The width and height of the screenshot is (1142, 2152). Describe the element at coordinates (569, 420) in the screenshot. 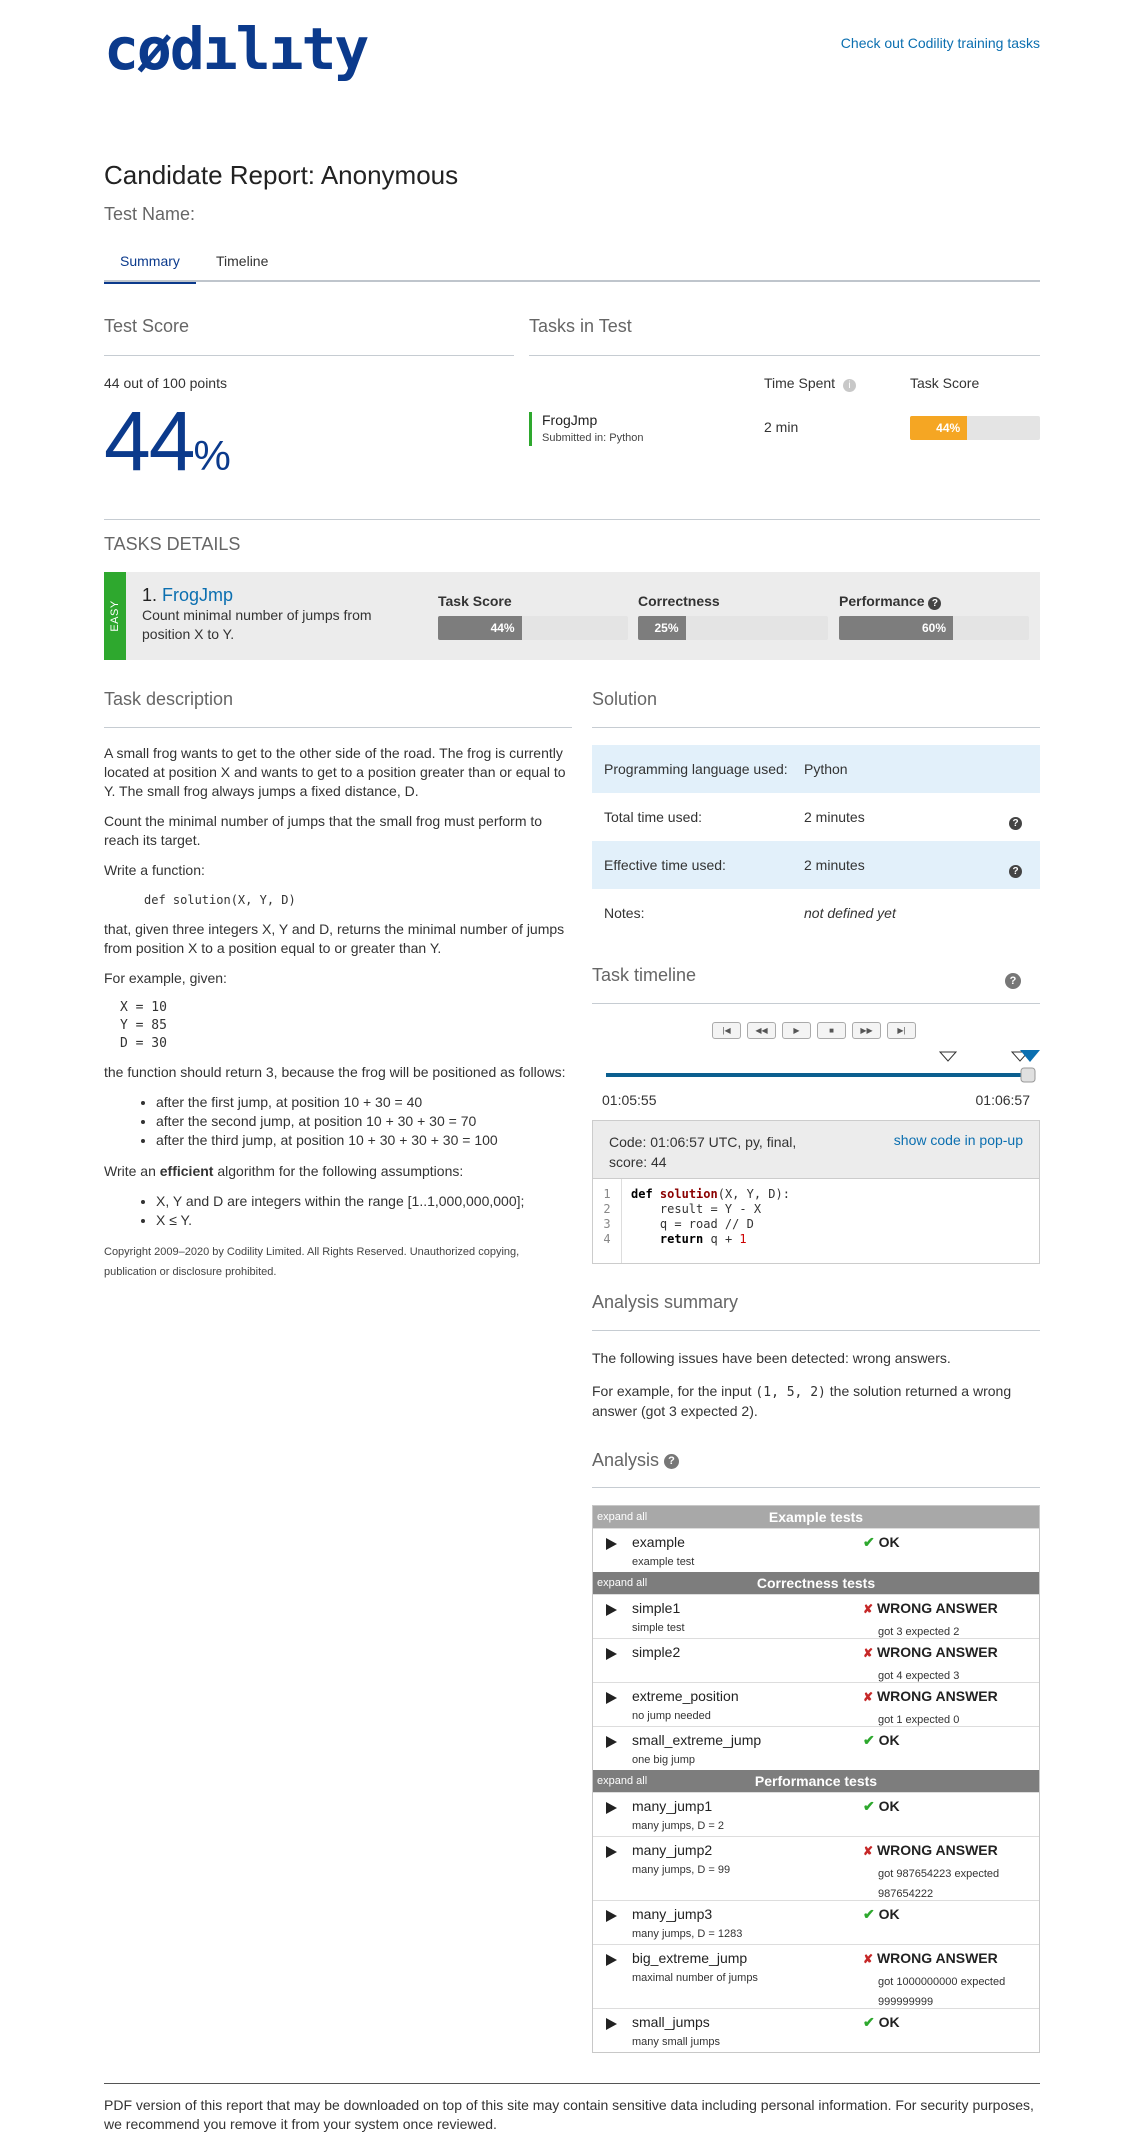

I see `task-name: FrogJmp` at that location.